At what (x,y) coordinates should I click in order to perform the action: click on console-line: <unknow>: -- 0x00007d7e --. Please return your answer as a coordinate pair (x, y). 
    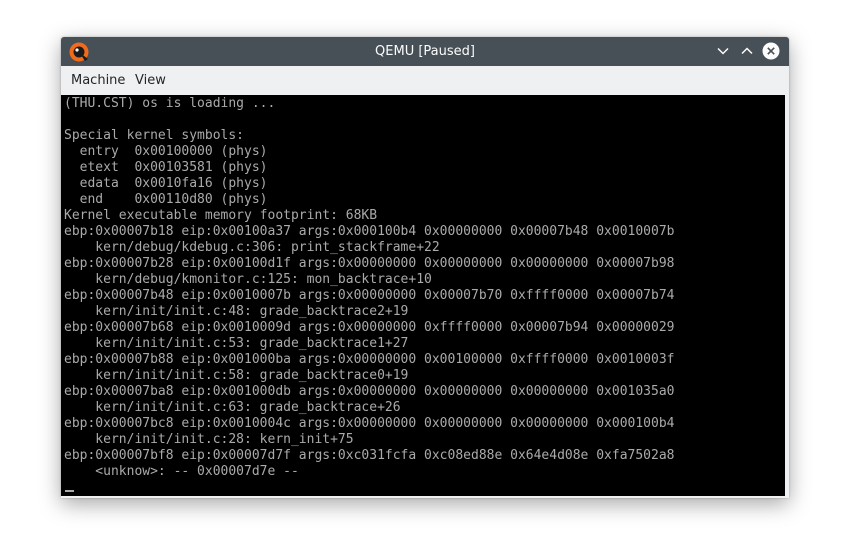
    Looking at the image, I should click on (181, 471).